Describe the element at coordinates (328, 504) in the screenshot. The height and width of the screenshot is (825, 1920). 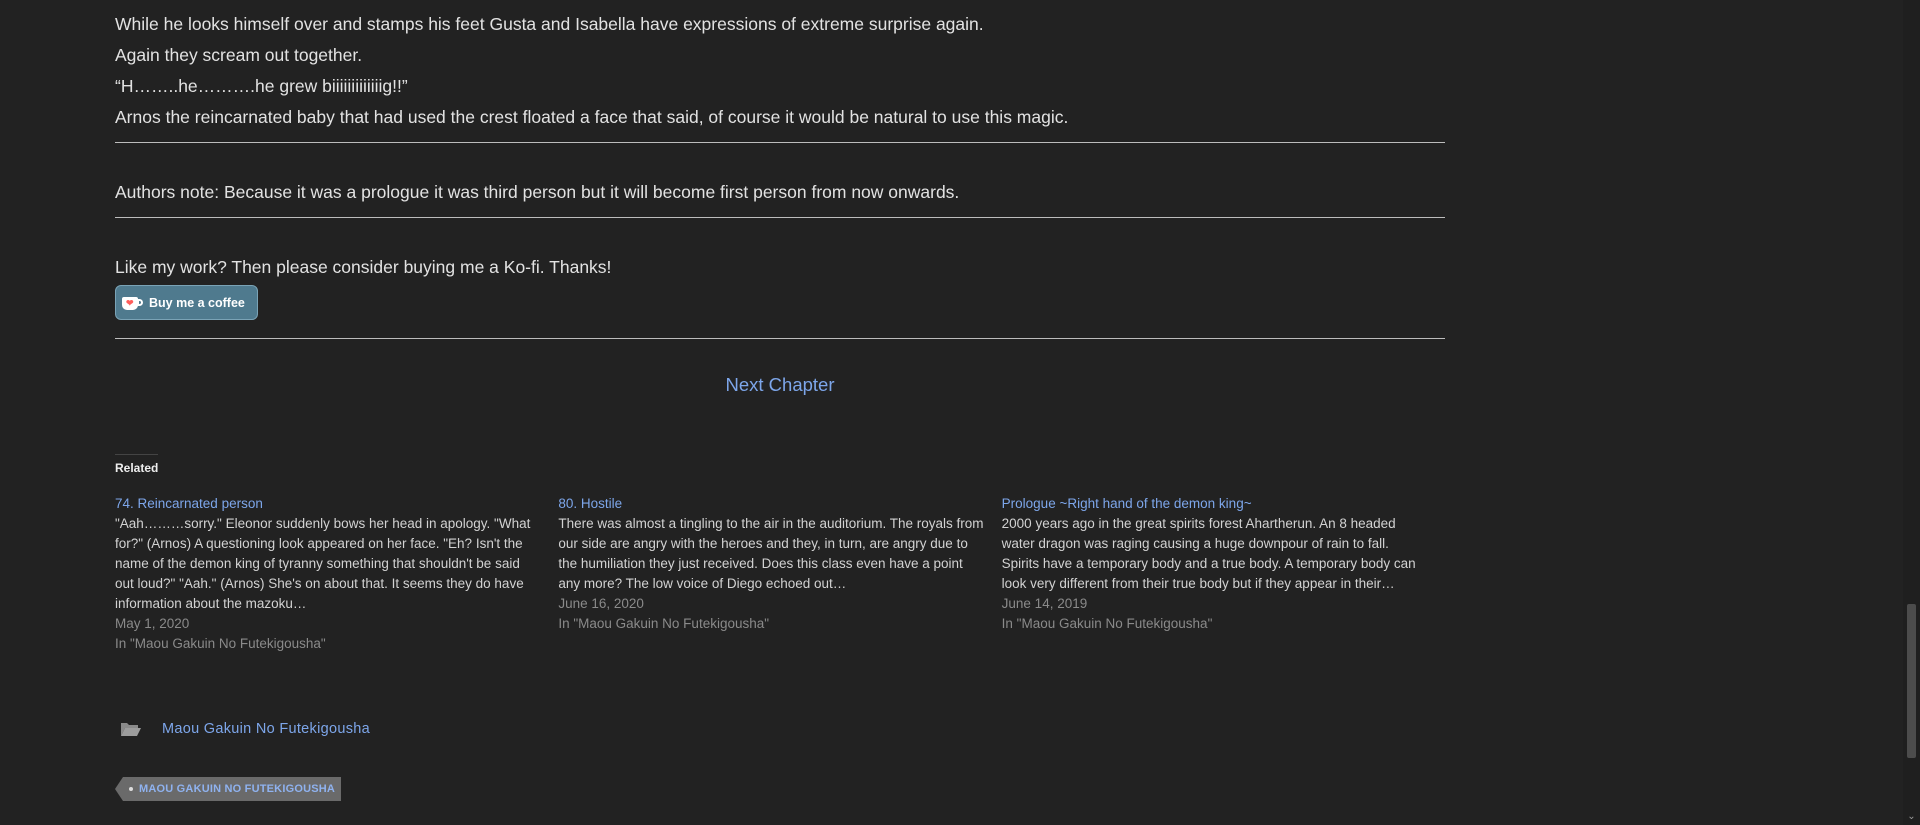
I see `related-post-title: 74. Reincarnated person` at that location.